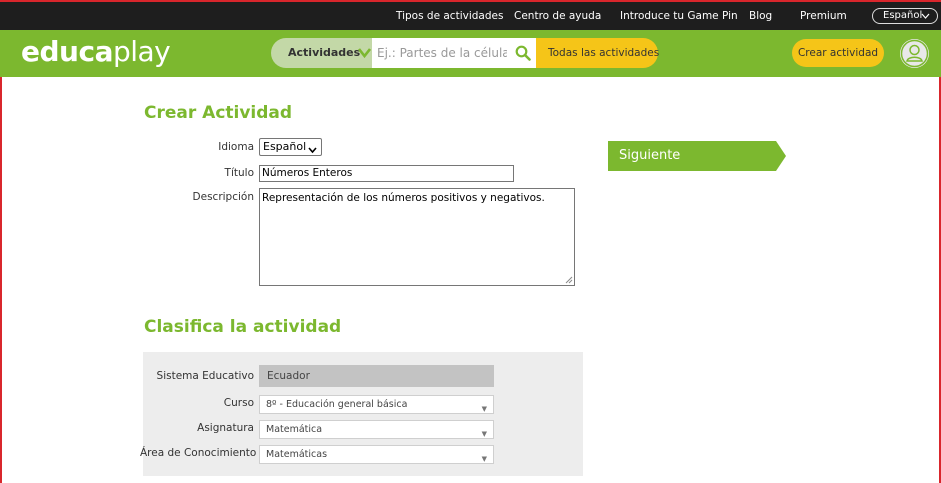 Image resolution: width=941 pixels, height=483 pixels. Describe the element at coordinates (223, 197) in the screenshot. I see `description-label: Descripción` at that location.